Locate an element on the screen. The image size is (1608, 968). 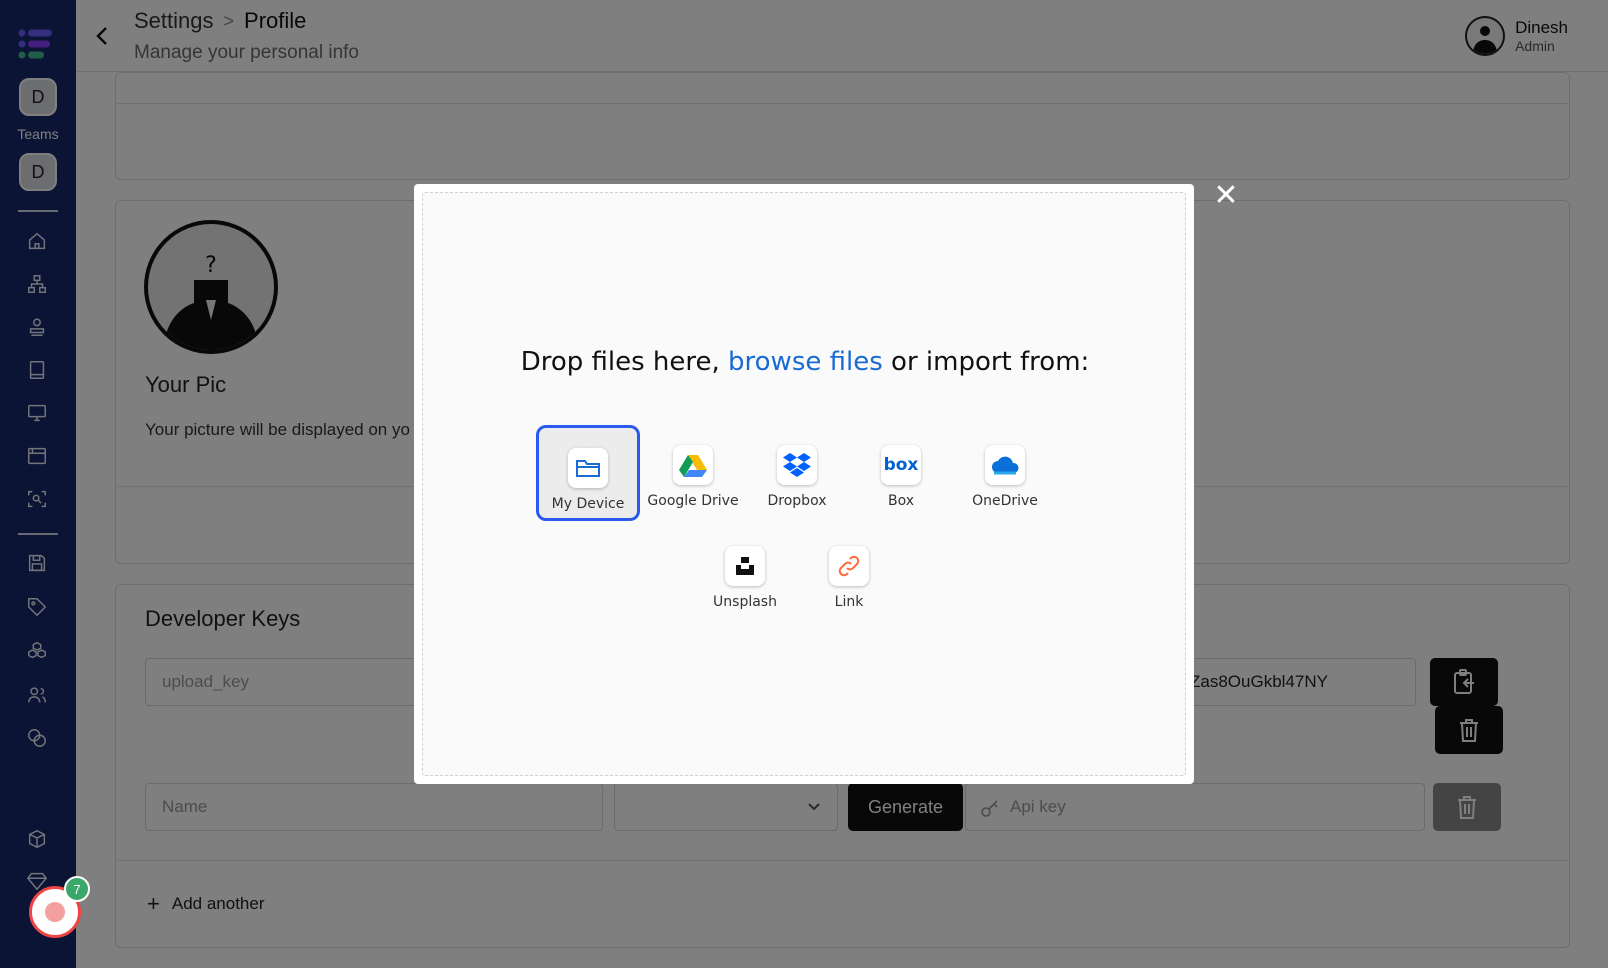
notification-badge: 7 is located at coordinates (77, 889).